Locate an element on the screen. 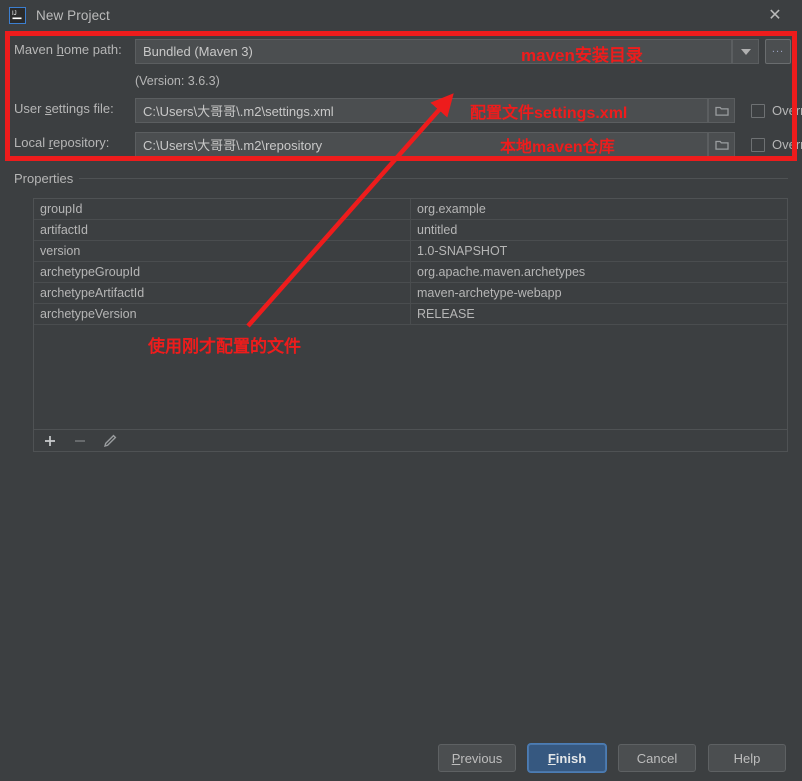 The image size is (802, 781). help-button: Help is located at coordinates (747, 758).